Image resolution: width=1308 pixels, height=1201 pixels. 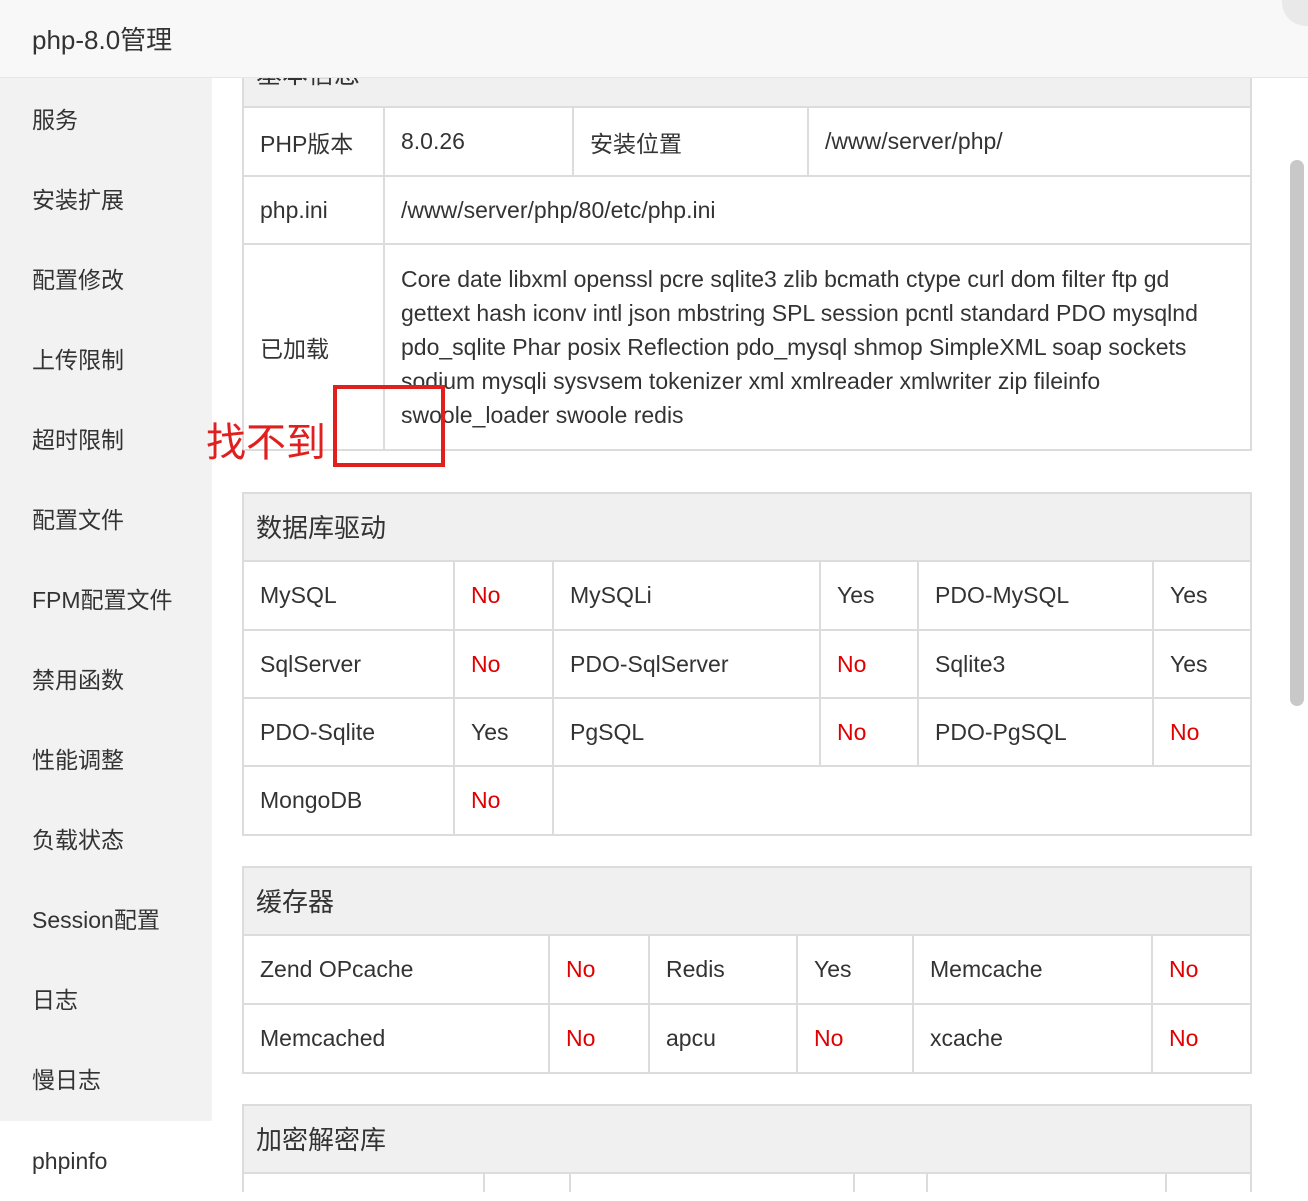 I want to click on driver-name: PDO-SqlServer, so click(x=686, y=664).